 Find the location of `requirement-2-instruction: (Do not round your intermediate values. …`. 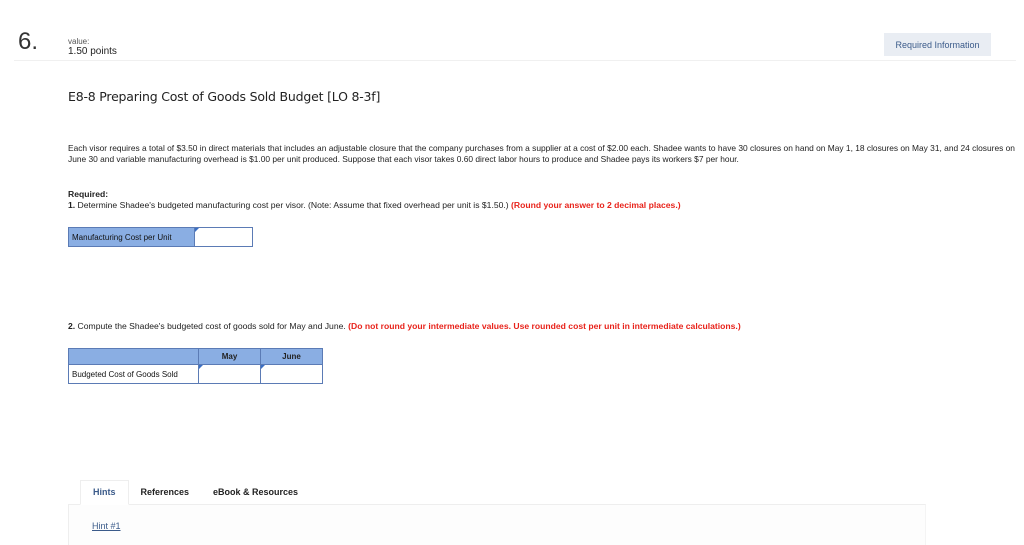

requirement-2-instruction: (Do not round your intermediate values. … is located at coordinates (544, 326).